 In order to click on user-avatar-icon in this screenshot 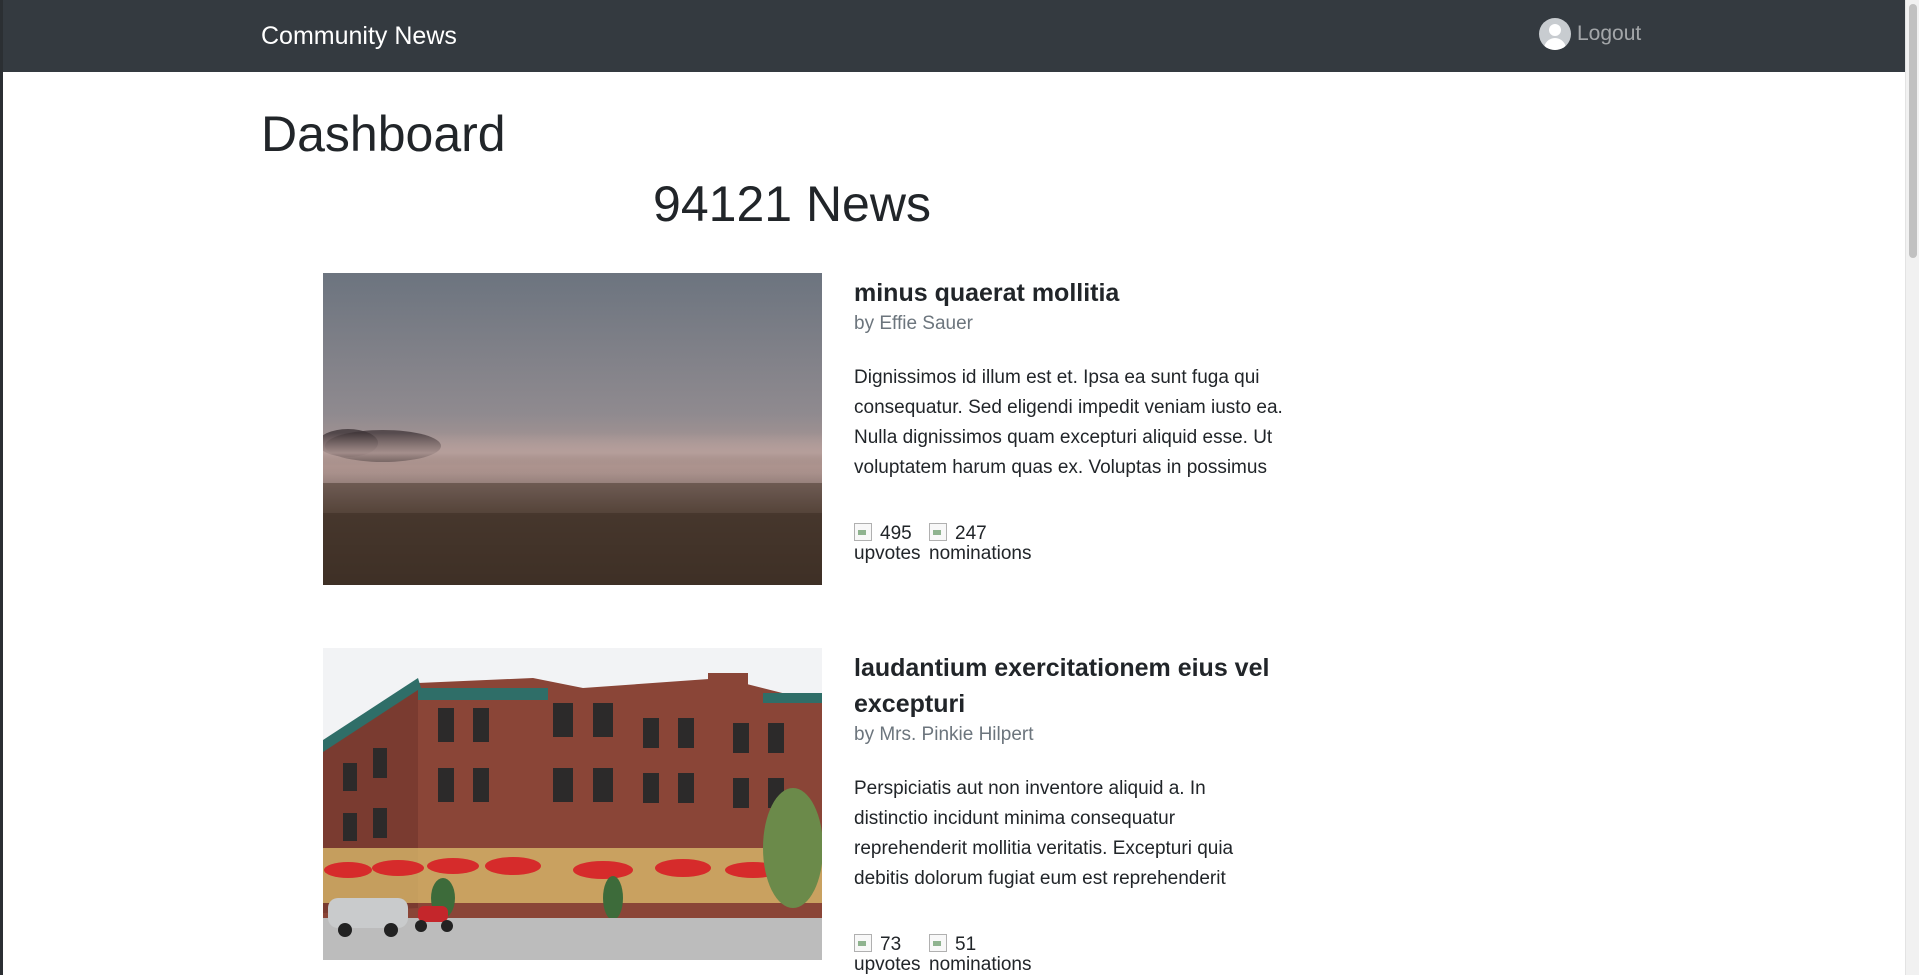, I will do `click(1555, 34)`.